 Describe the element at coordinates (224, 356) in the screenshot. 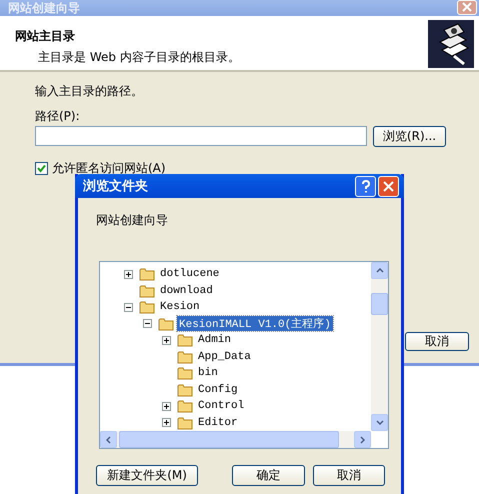

I see `folder-item: App_Data` at that location.